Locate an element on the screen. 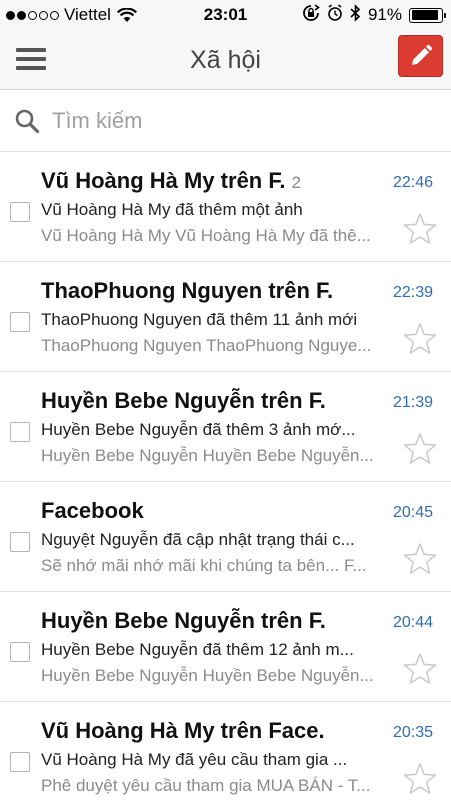 The height and width of the screenshot is (800, 451). message-time: 22:39 is located at coordinates (412, 292).